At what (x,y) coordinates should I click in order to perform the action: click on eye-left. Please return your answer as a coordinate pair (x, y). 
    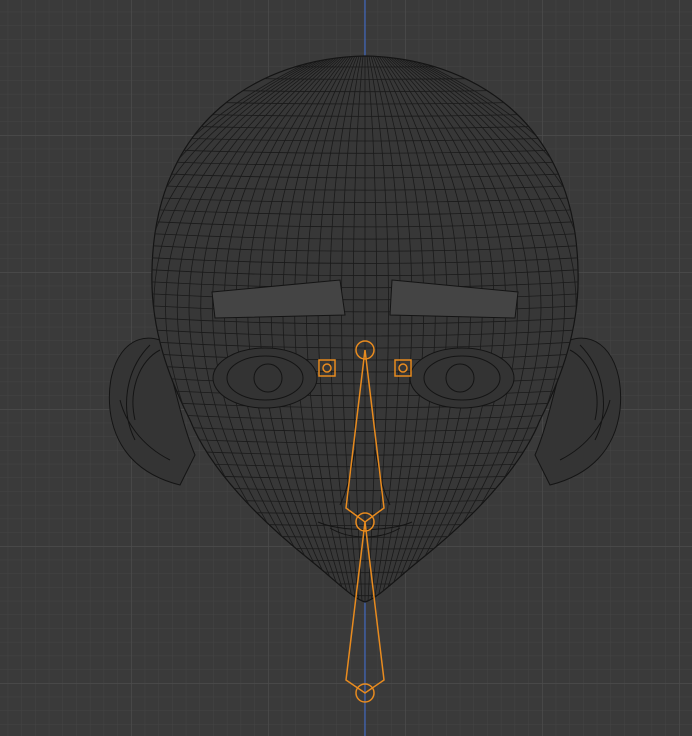
    Looking at the image, I should click on (265, 378).